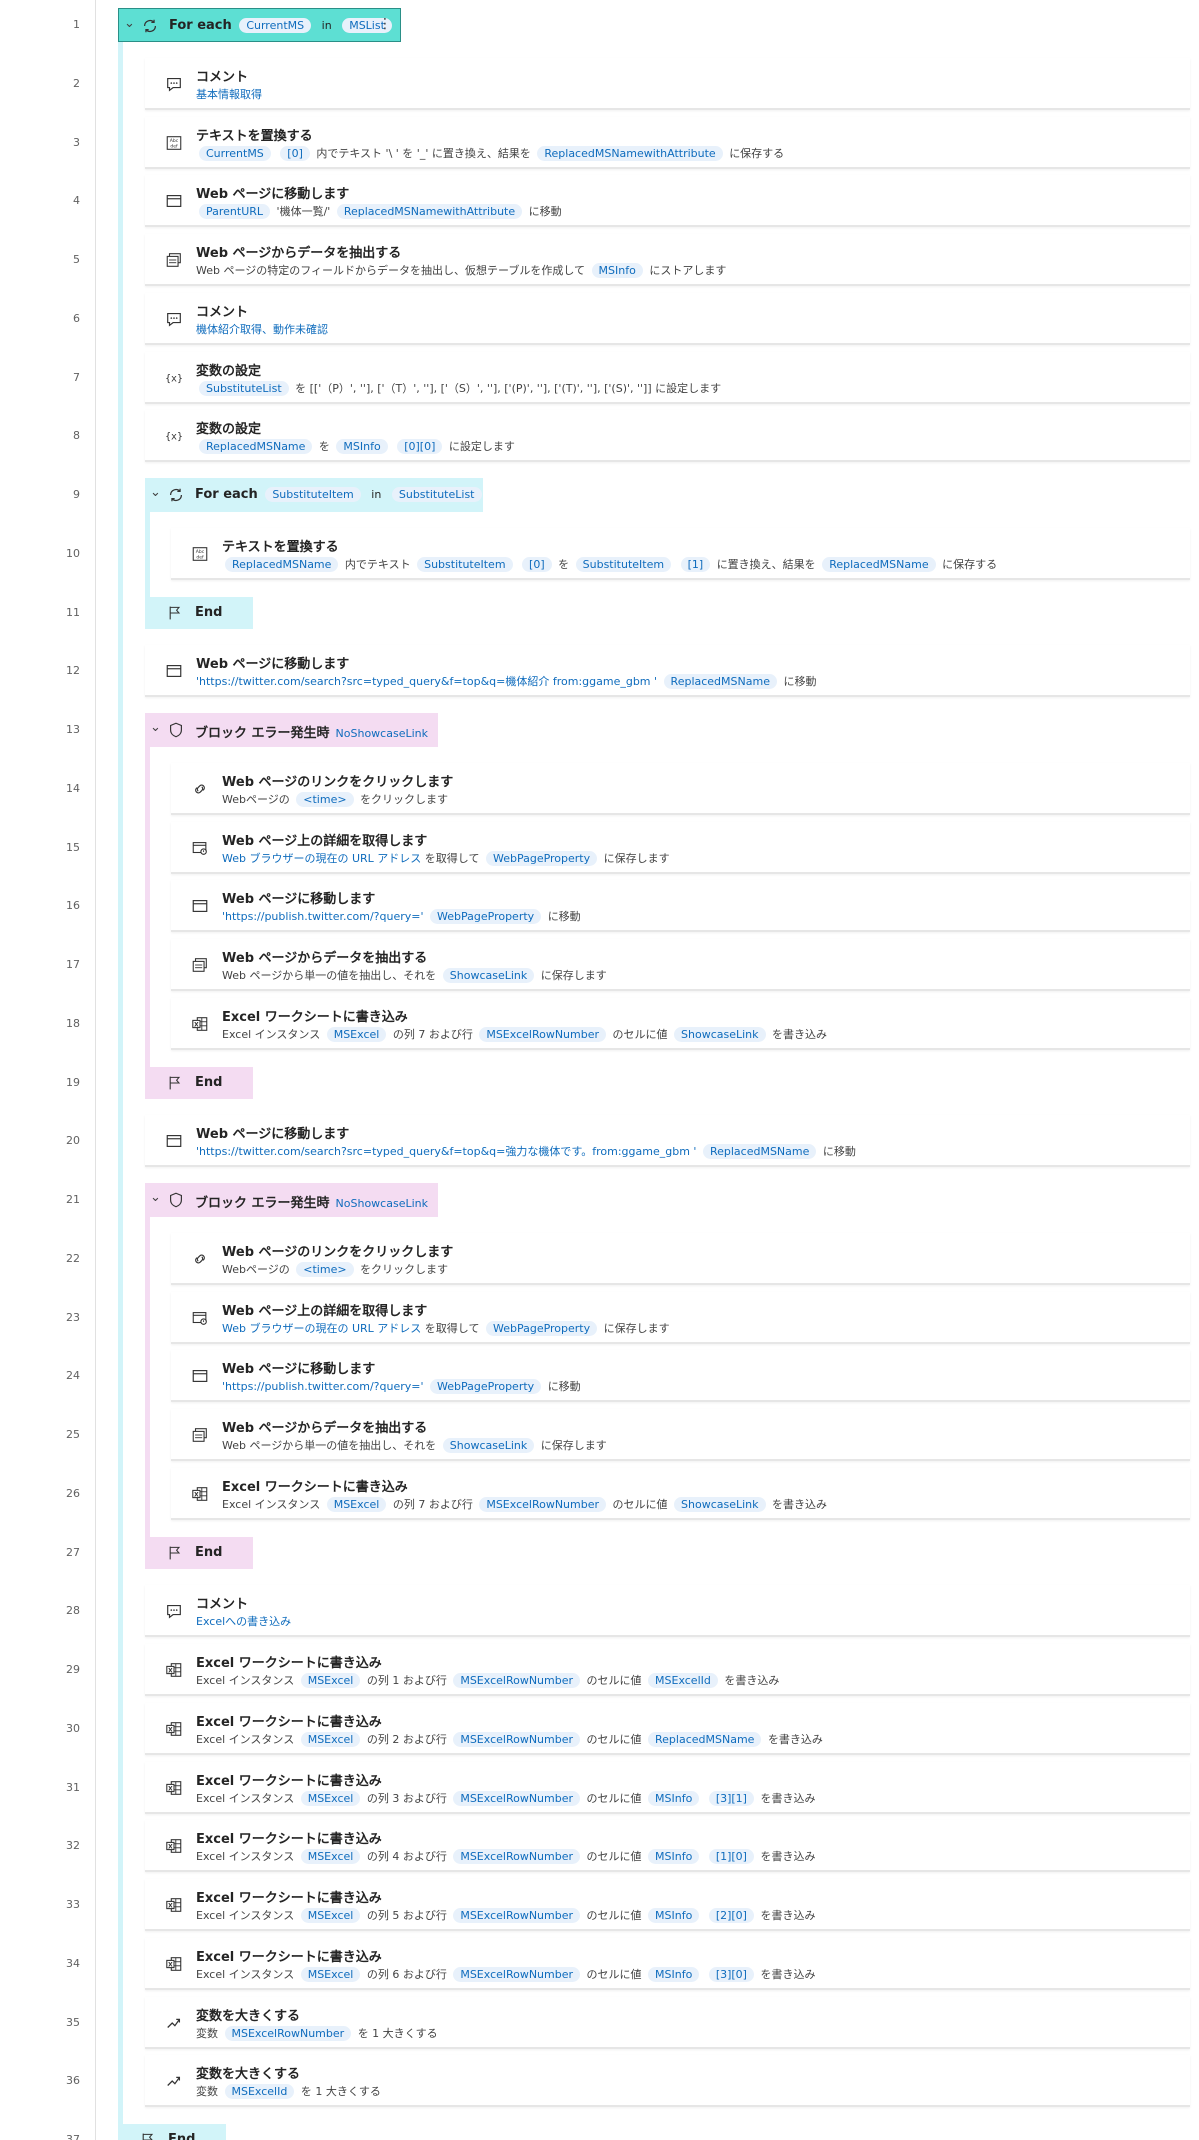  I want to click on action-row: コメント 機体紹介取得、動作未確認, so click(667, 318).